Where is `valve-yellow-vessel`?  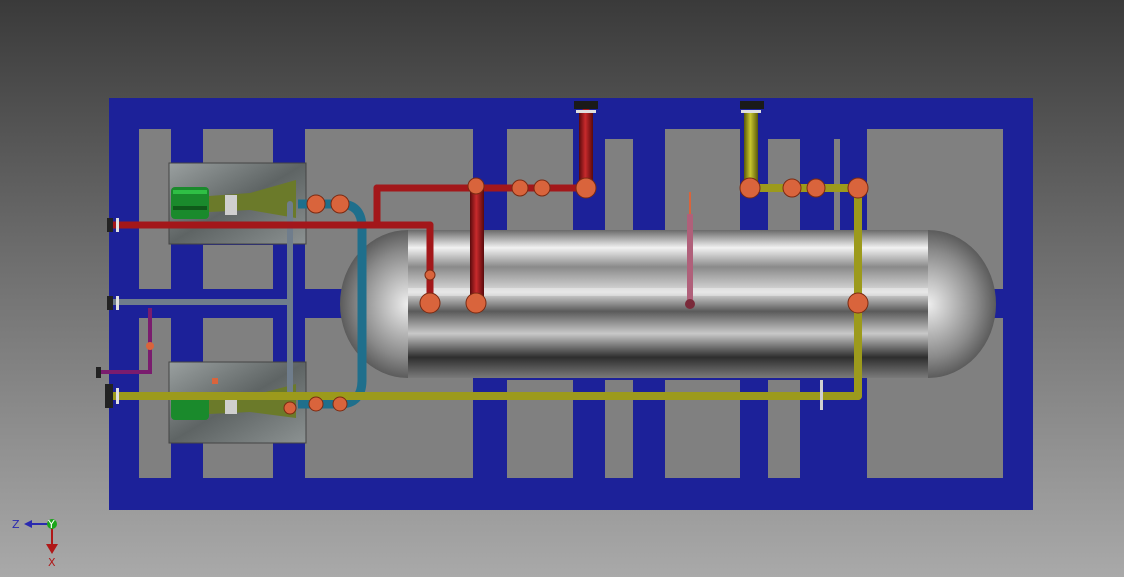 valve-yellow-vessel is located at coordinates (858, 303).